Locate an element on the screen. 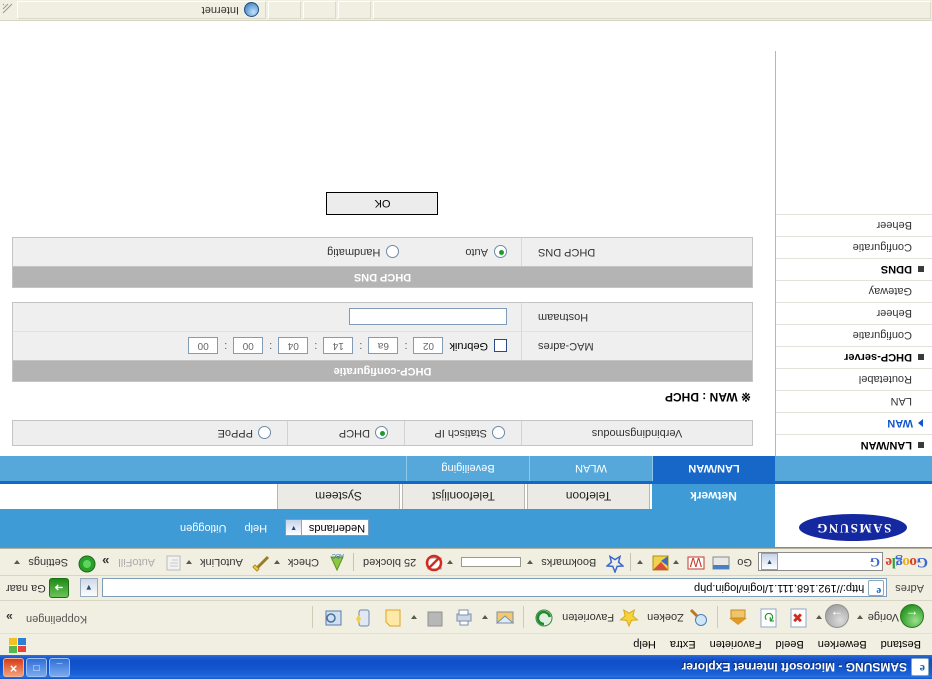 The height and width of the screenshot is (679, 932). popup-blocker-icon is located at coordinates (433, 562).